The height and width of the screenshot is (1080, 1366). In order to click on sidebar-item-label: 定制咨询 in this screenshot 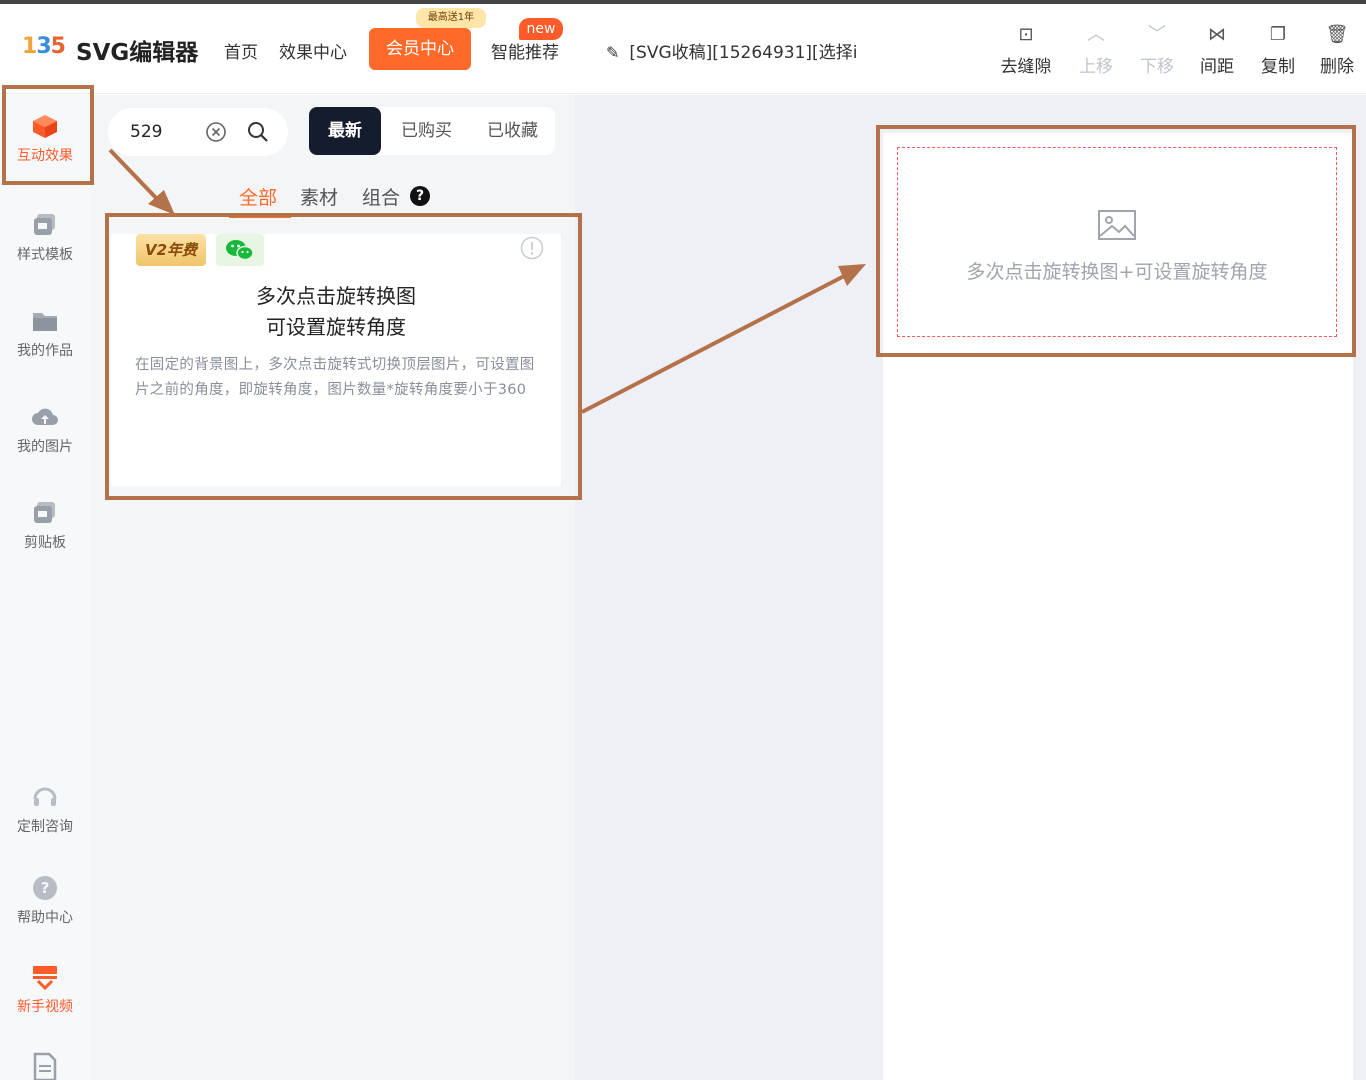, I will do `click(45, 827)`.